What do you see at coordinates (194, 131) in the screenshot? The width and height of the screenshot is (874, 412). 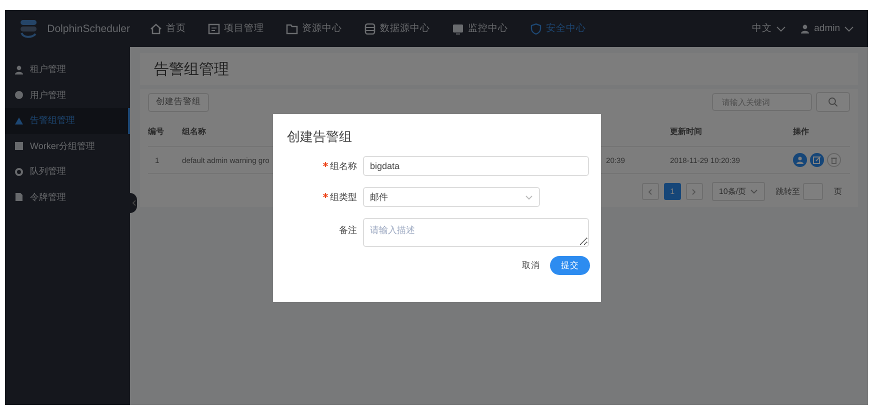 I see `column-header: 组名称` at bounding box center [194, 131].